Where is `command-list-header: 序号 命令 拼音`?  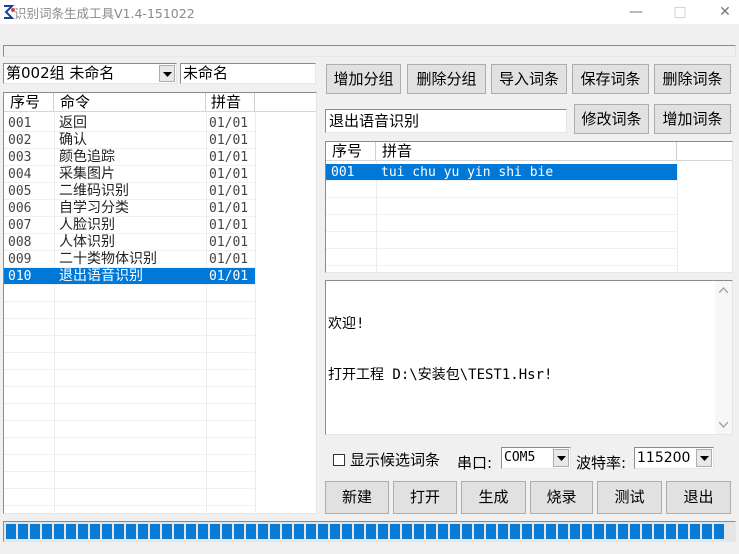 command-list-header: 序号 命令 拼音 is located at coordinates (160, 102).